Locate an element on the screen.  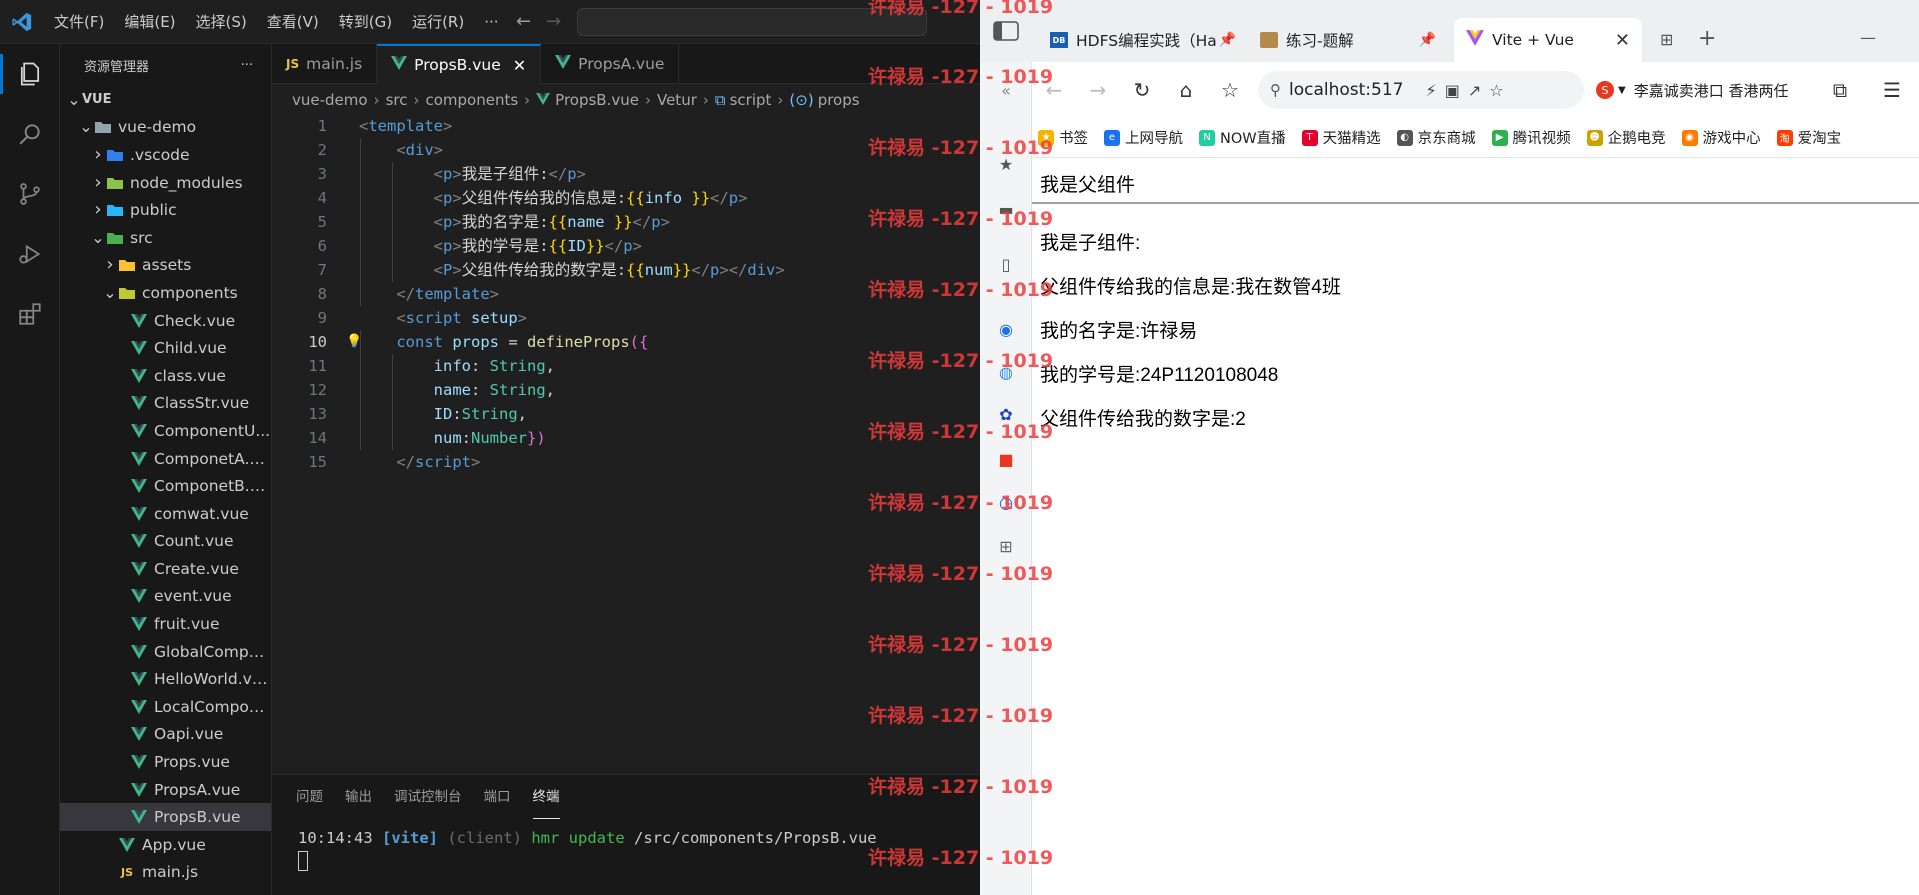
search-box: S ▼ 李嘉诚卖港口 香港两任 is located at coordinates (1701, 90).